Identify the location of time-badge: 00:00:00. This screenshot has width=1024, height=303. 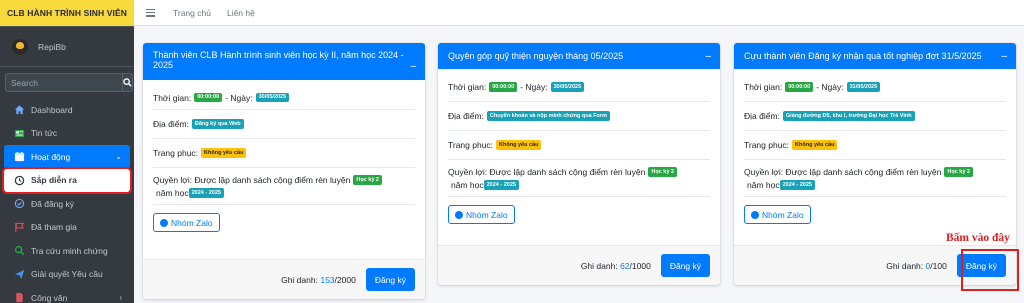
(503, 87).